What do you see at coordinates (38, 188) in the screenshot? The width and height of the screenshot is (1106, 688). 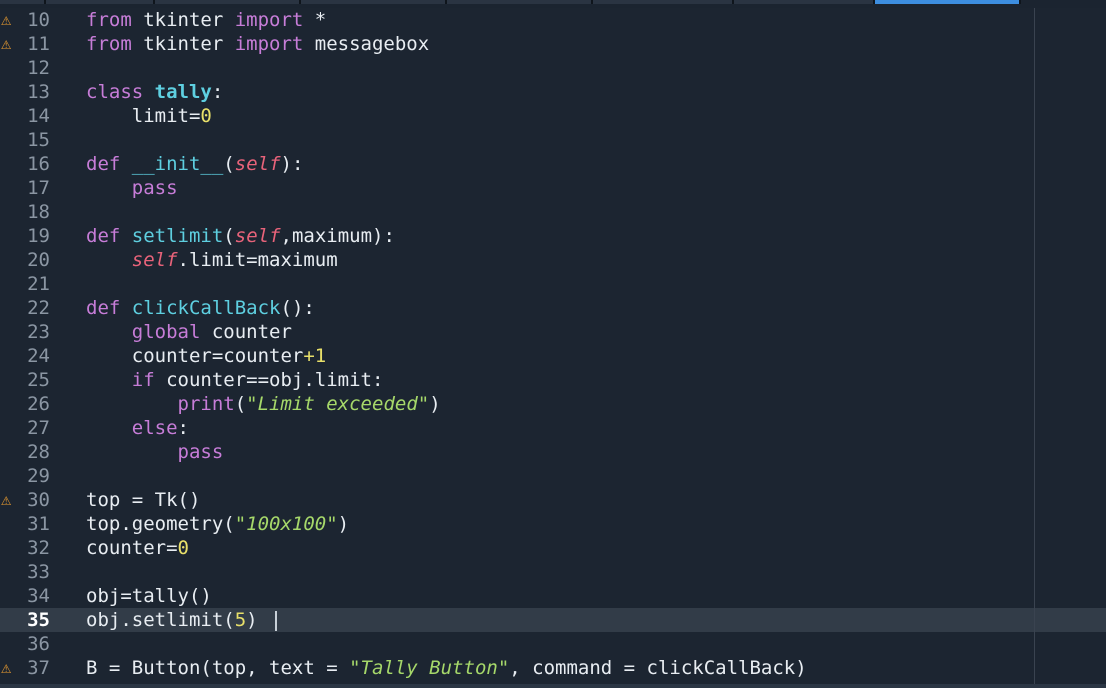 I see `line-number: 17` at bounding box center [38, 188].